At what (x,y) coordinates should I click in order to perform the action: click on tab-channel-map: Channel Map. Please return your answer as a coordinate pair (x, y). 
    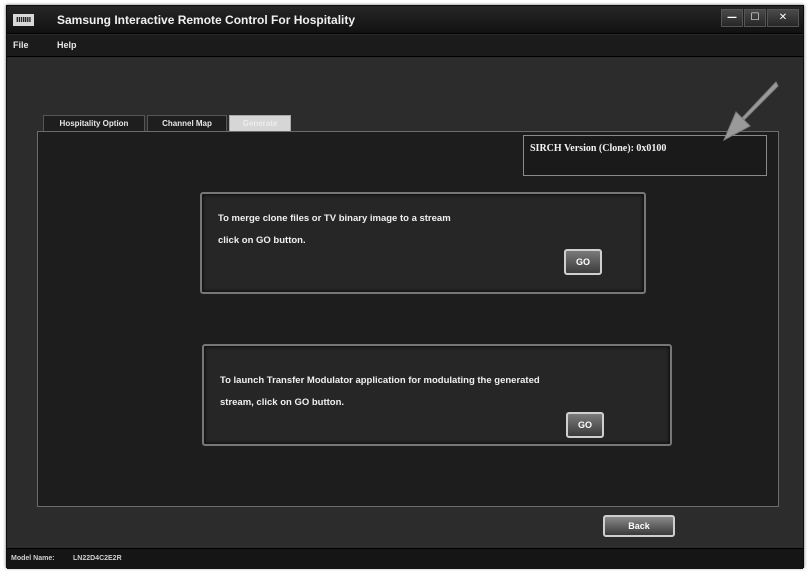
    Looking at the image, I should click on (187, 123).